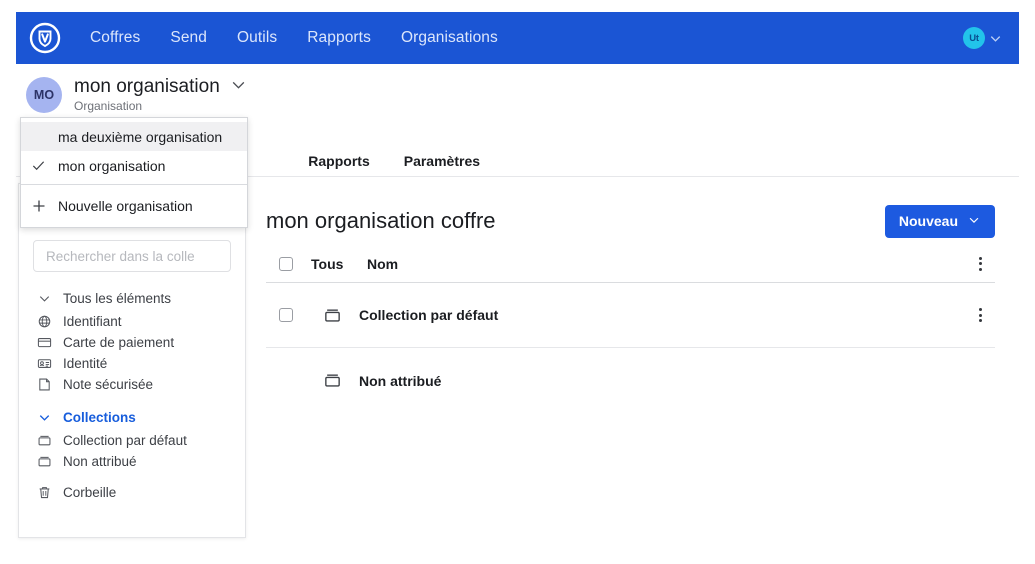  Describe the element at coordinates (327, 263) in the screenshot. I see `column-header-all: Tous` at that location.